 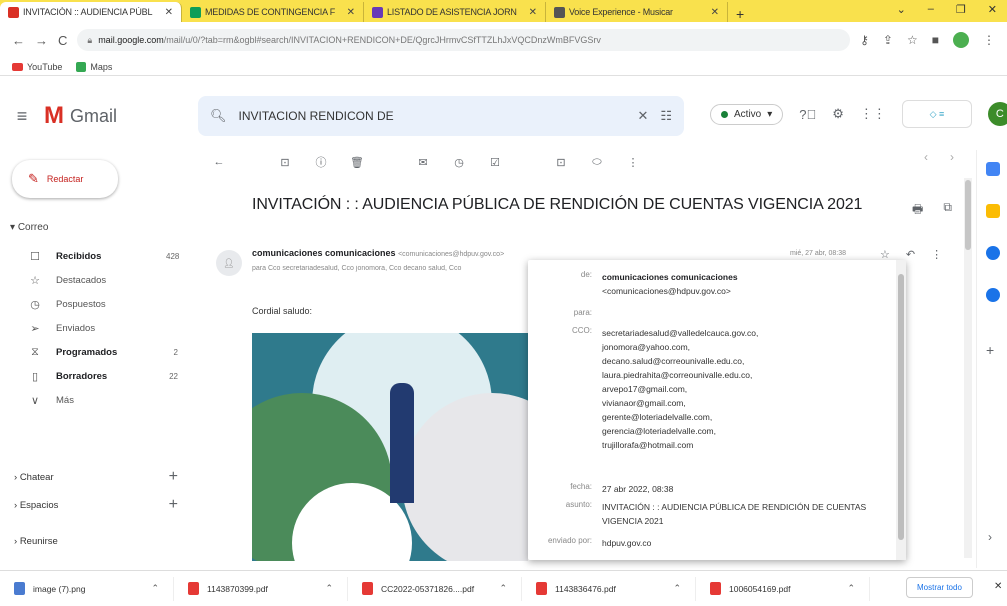 I want to click on help-icon: ?⃝, so click(x=807, y=114).